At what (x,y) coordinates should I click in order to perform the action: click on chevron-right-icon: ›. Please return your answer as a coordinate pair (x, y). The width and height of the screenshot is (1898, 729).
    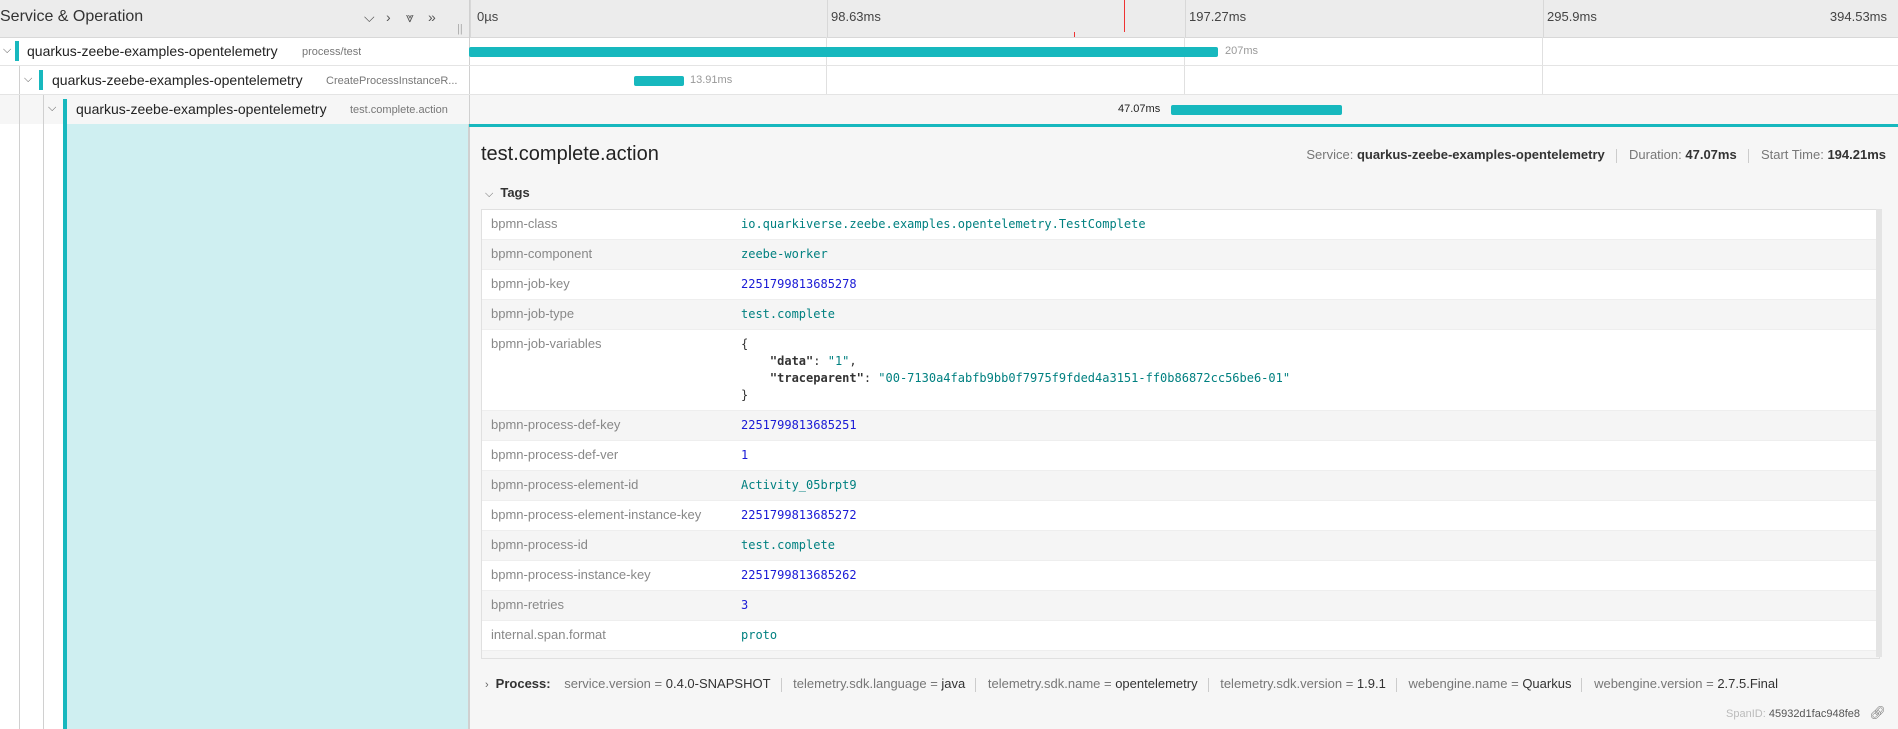
    Looking at the image, I should click on (388, 17).